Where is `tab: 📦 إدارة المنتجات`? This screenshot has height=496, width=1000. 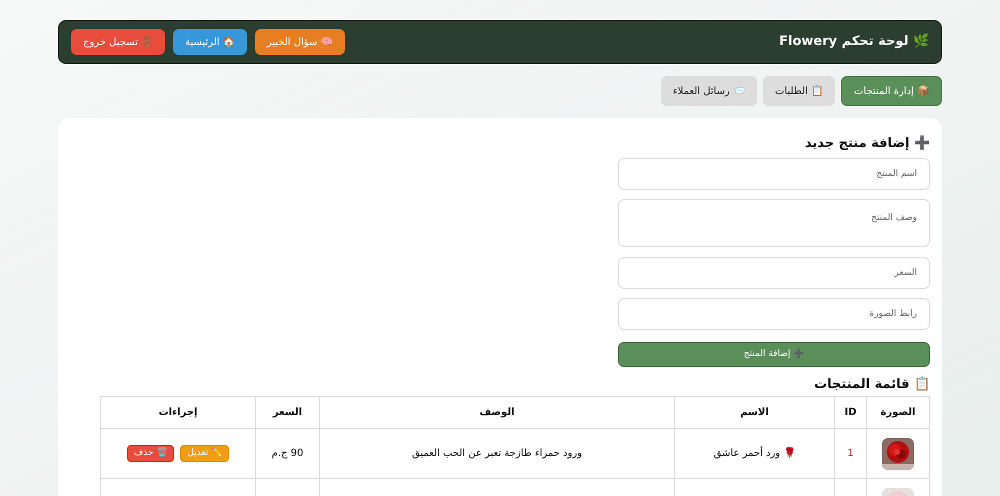 tab: 📦 إدارة المنتجات is located at coordinates (891, 91).